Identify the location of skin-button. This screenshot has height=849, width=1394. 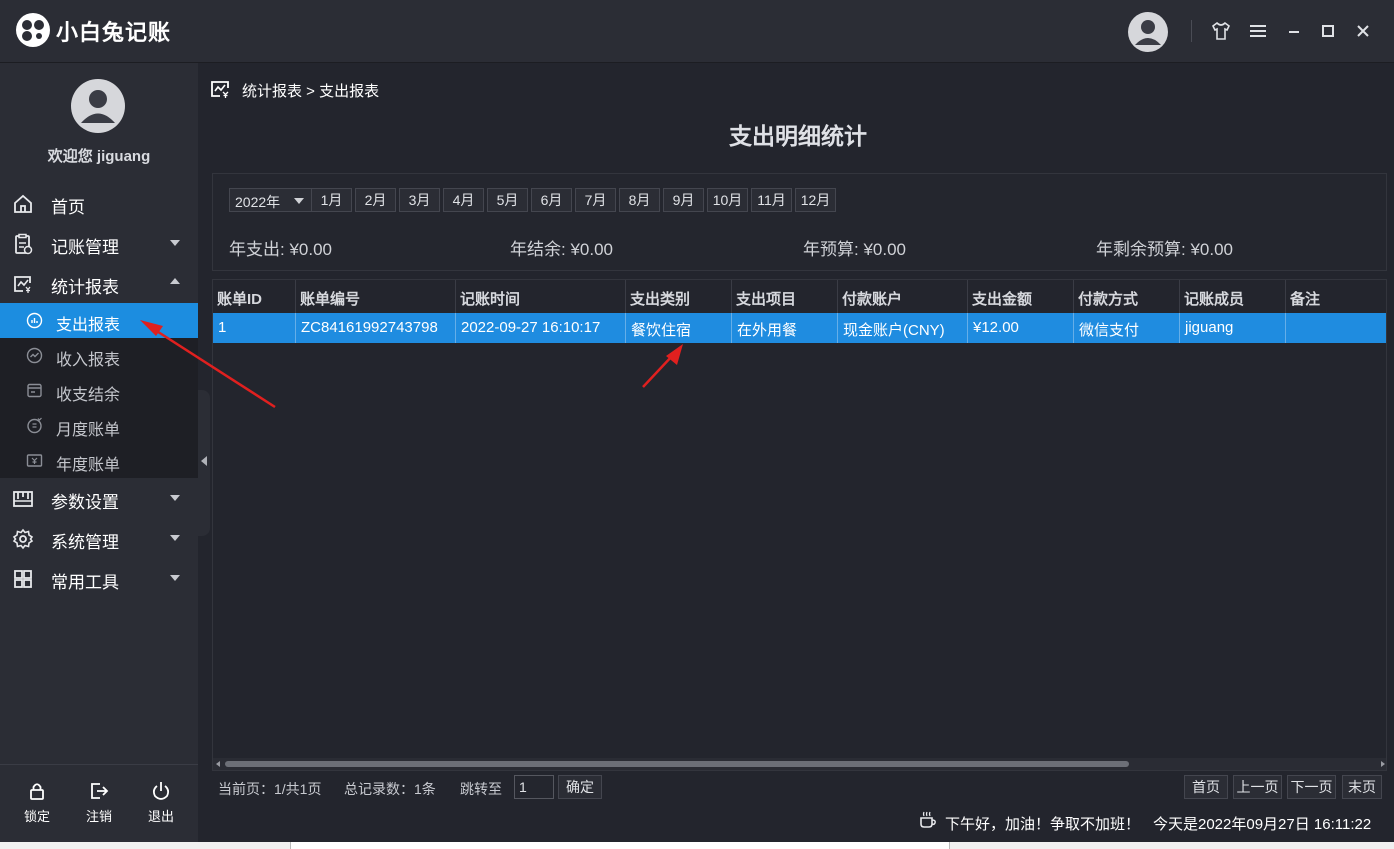
(1221, 31).